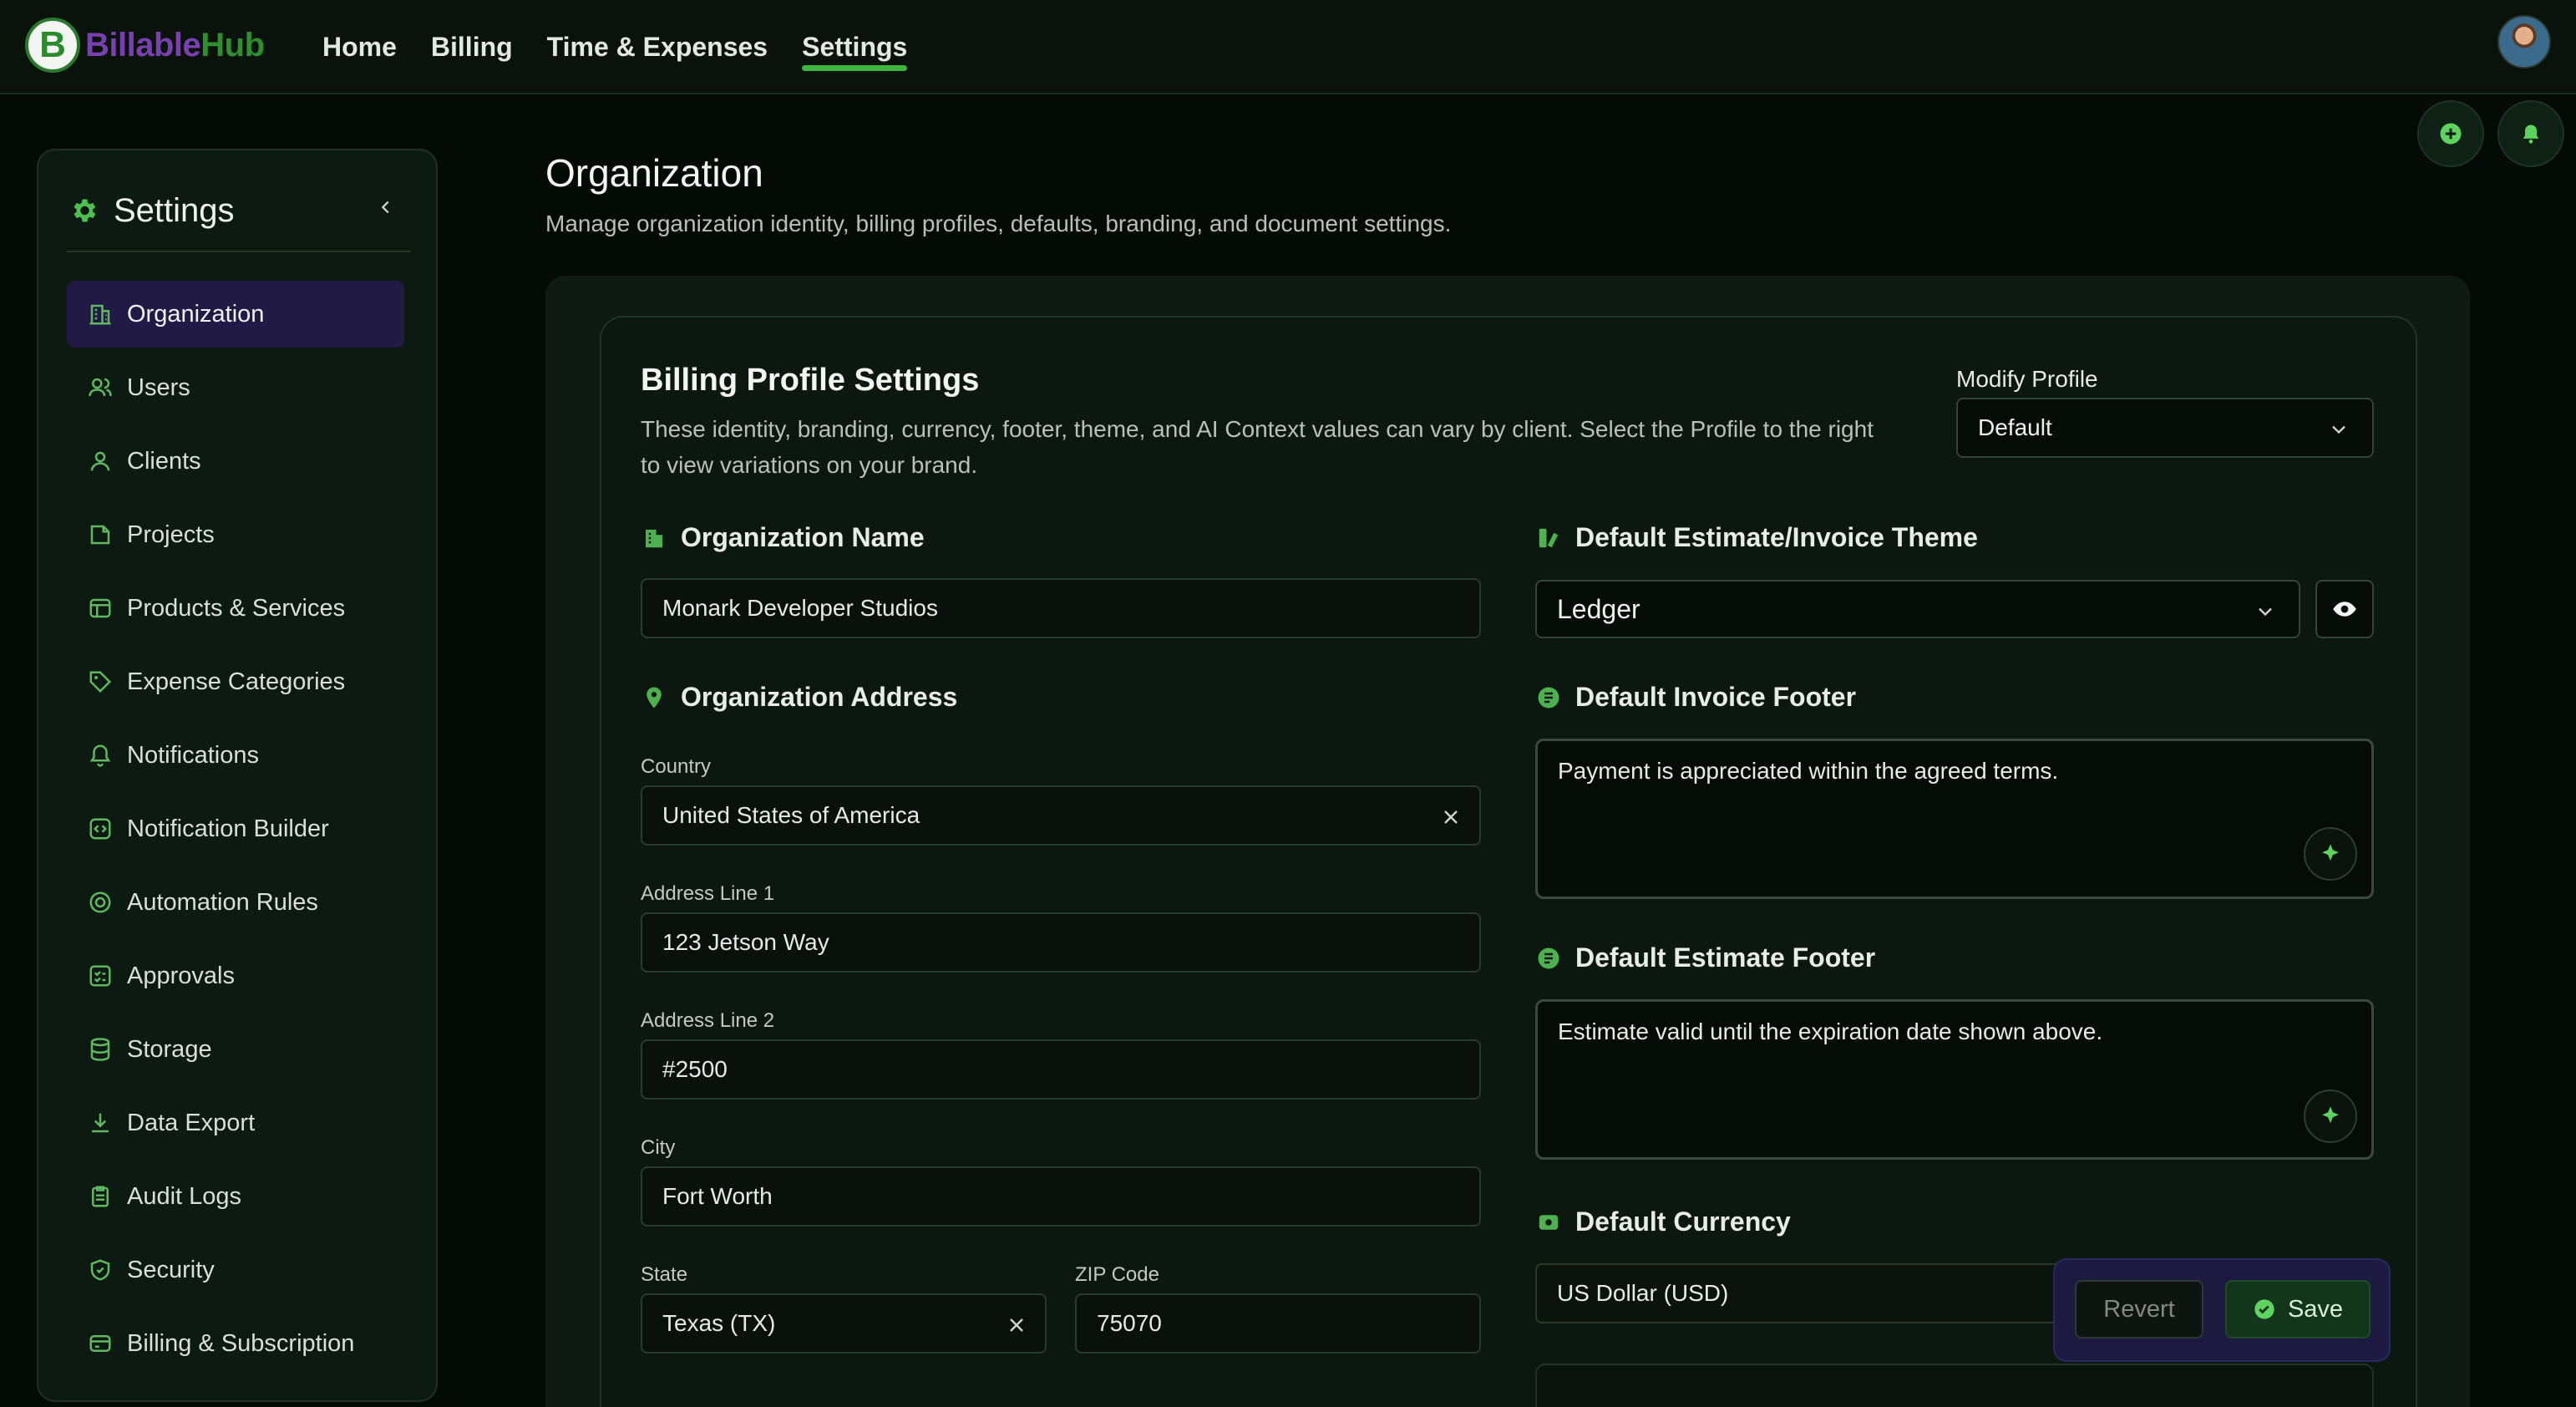 Image resolution: width=2576 pixels, height=1407 pixels. I want to click on estimate-footer-section: Default Estimate Footer, so click(1705, 957).